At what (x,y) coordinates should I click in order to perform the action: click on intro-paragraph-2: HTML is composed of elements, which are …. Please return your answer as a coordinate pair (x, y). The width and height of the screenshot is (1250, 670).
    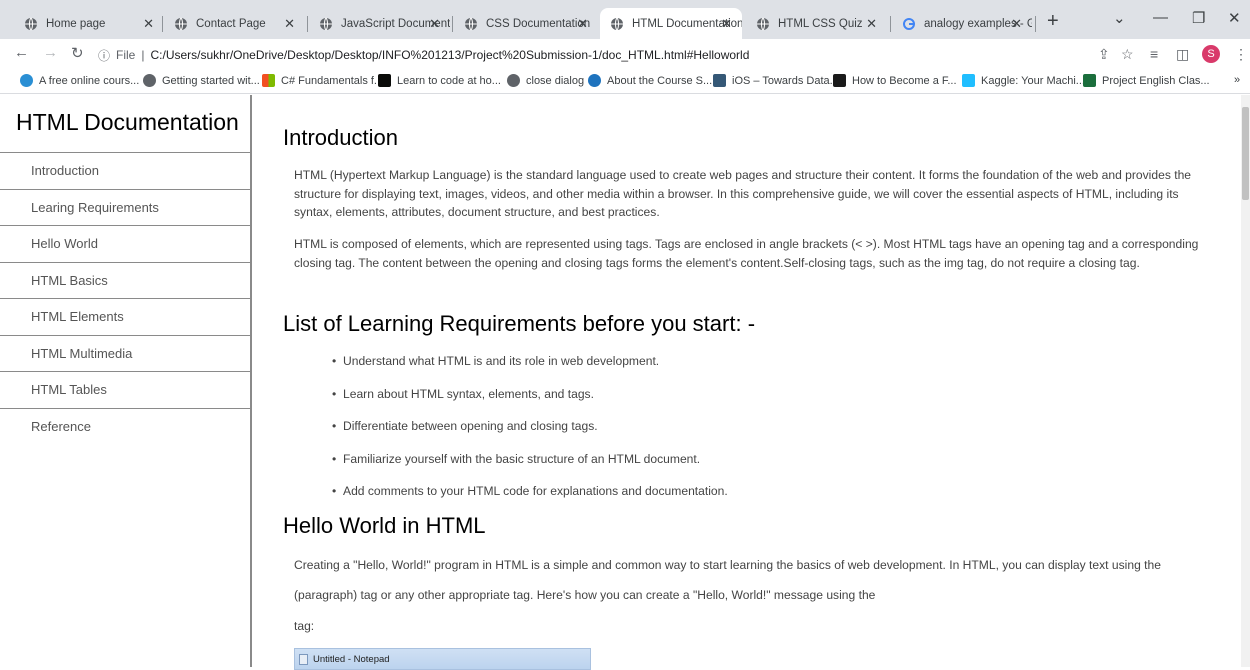
    Looking at the image, I should click on (746, 253).